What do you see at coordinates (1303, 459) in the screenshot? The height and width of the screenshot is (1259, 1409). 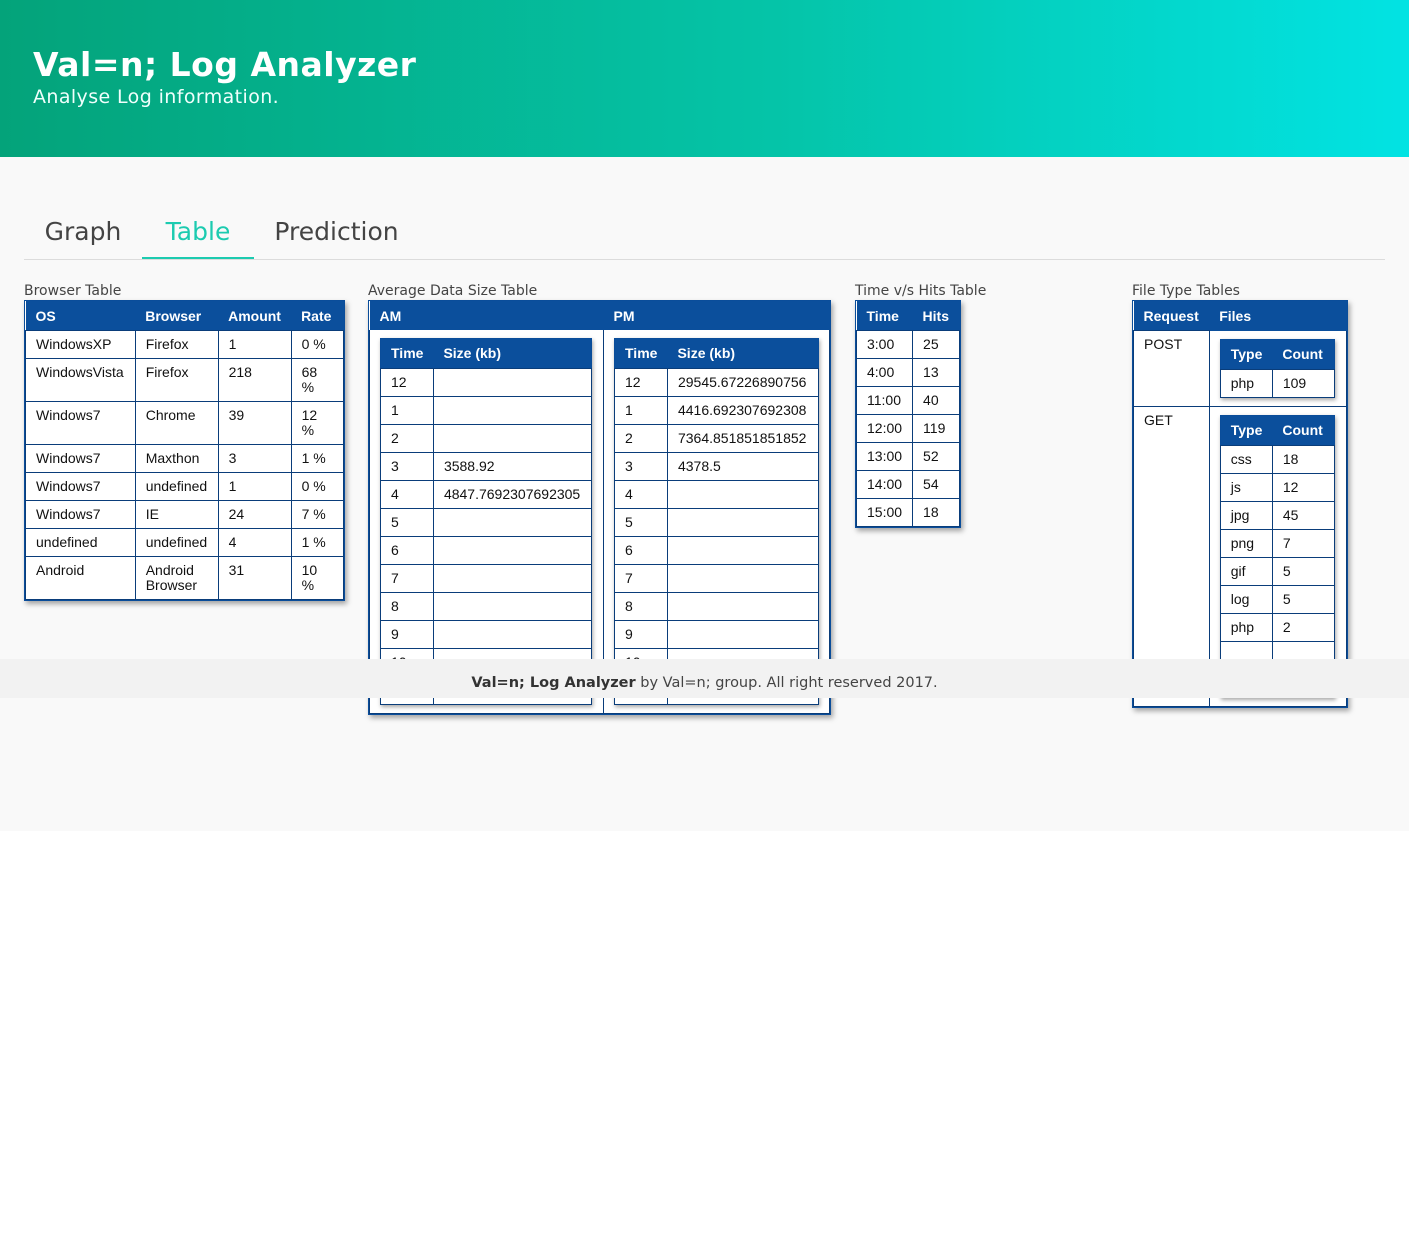 I see `table-cell: 18` at bounding box center [1303, 459].